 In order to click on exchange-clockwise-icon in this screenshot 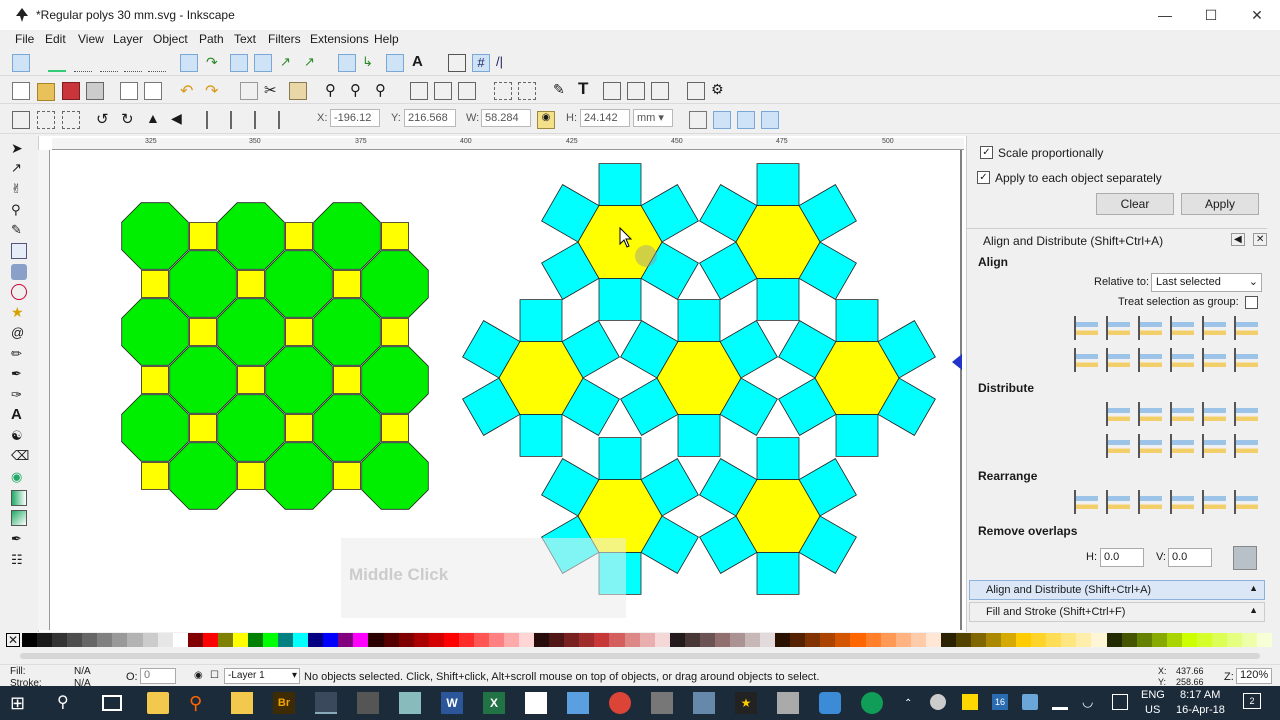, I will do `click(1182, 502)`.